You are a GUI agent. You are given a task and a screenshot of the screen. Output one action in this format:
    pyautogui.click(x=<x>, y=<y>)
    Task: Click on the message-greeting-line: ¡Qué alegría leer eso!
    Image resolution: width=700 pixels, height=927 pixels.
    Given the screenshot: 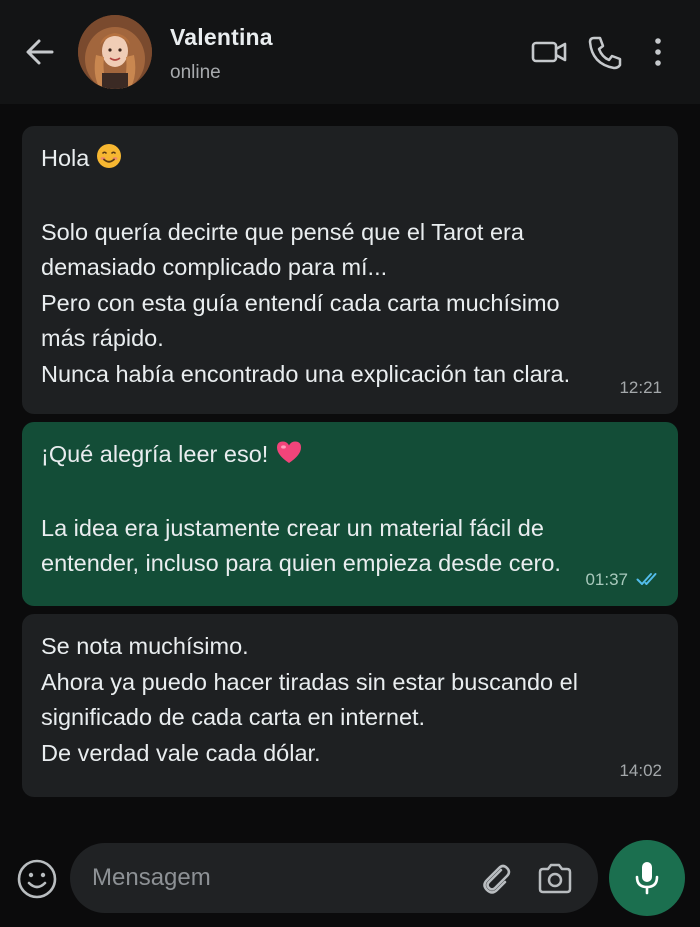 What is the action you would take?
    pyautogui.click(x=350, y=456)
    